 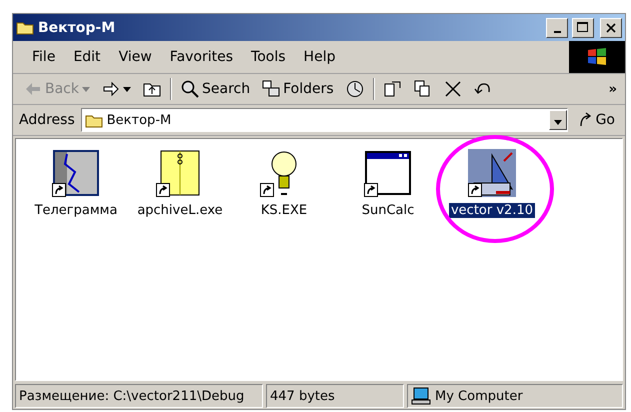 I want to click on menu-item: Tools, so click(x=268, y=57).